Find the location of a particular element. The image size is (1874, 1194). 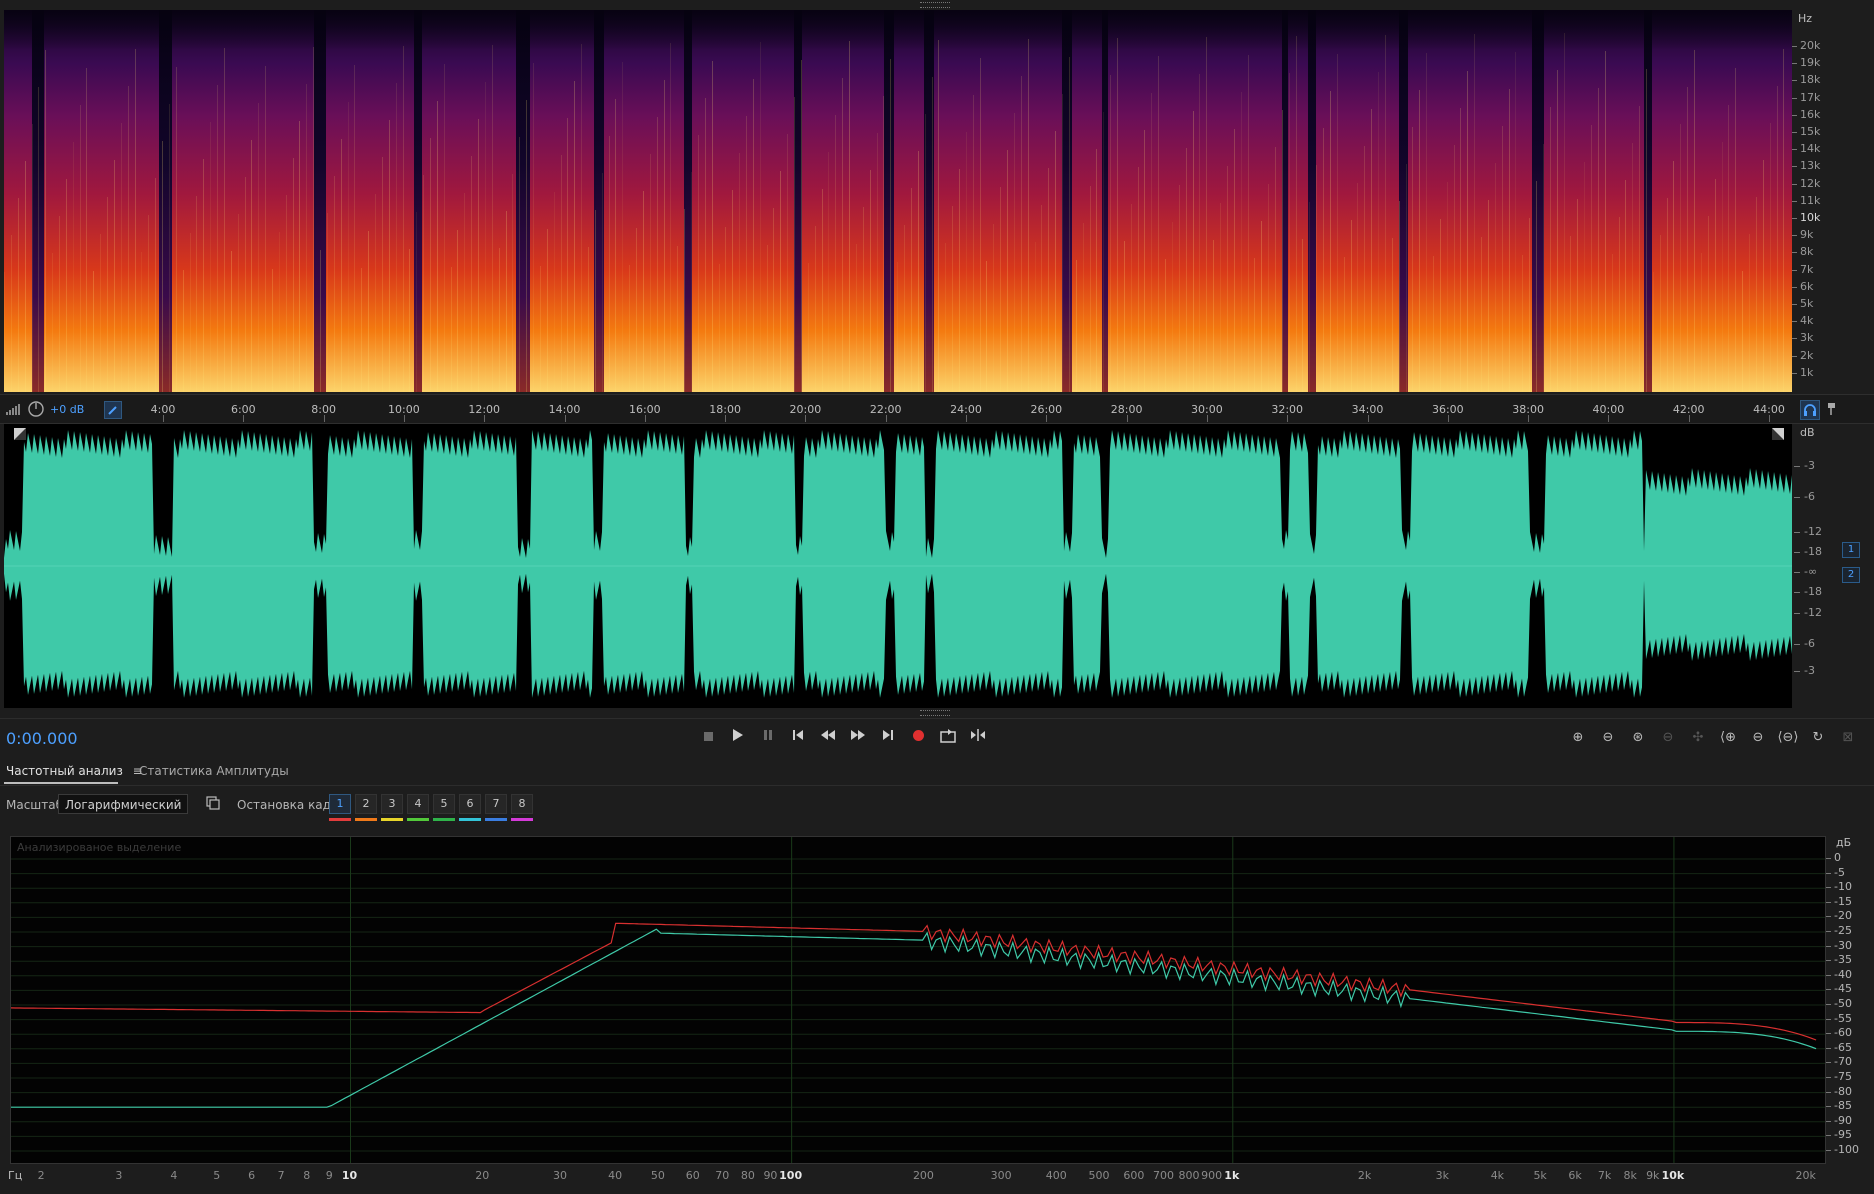

headphones-icon is located at coordinates (1810, 410).